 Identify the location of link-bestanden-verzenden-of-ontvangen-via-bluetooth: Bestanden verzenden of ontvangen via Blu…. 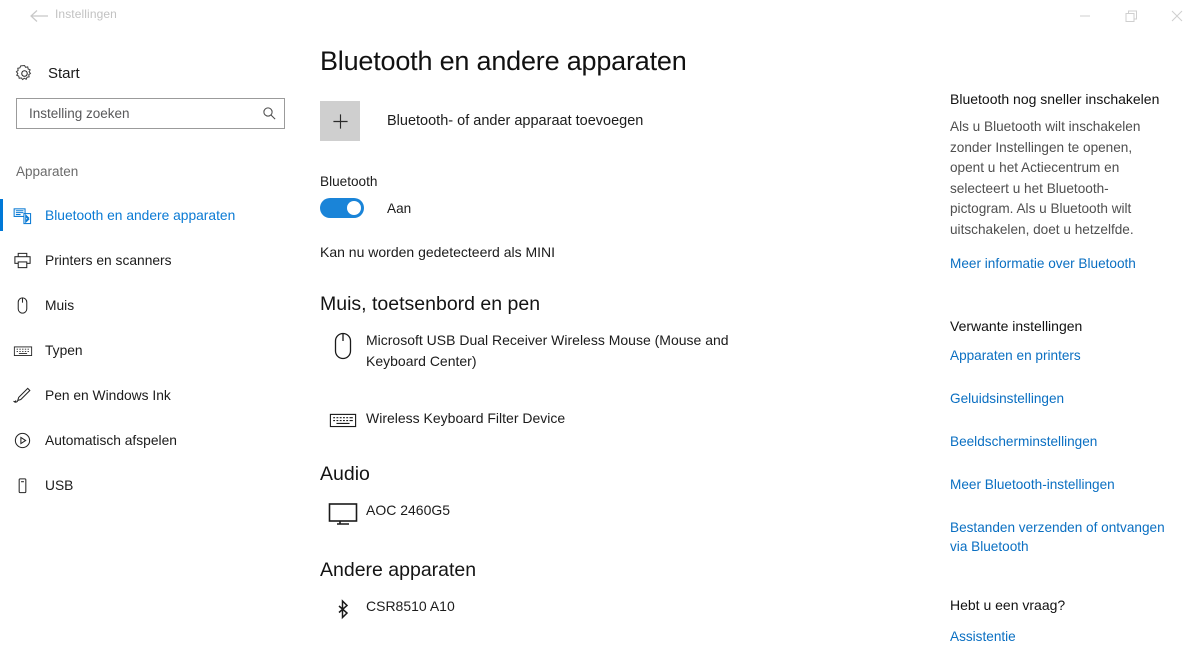
(1062, 537).